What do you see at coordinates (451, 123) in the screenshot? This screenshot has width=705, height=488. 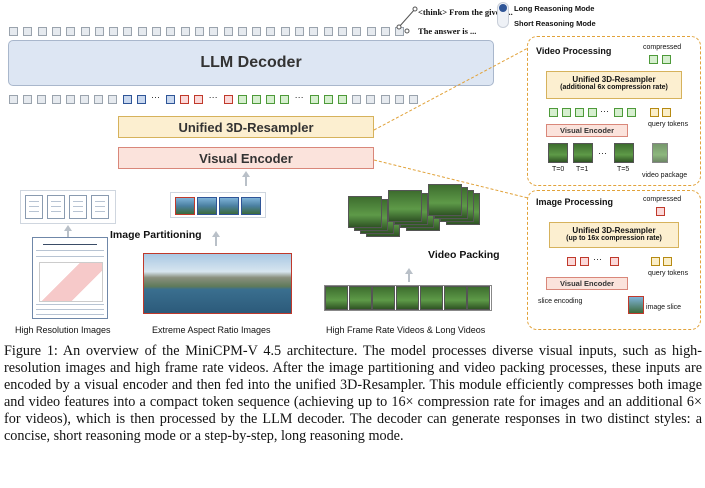 I see `panel-connectors` at bounding box center [451, 123].